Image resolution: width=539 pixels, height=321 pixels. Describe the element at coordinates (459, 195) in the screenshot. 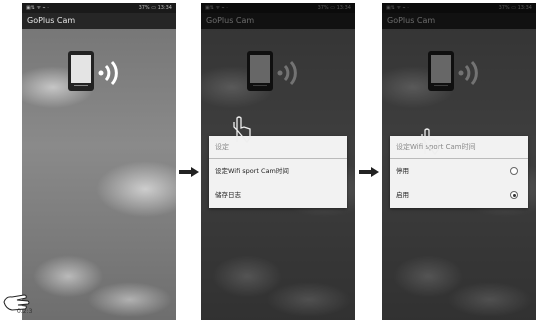

I see `option-enable: 启用` at that location.